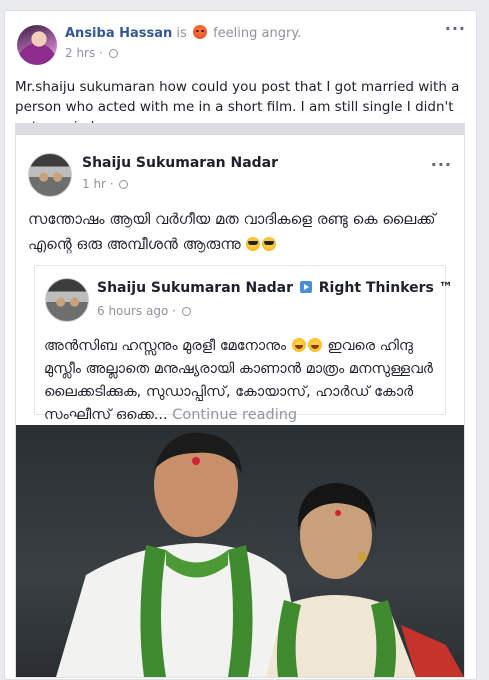  I want to click on inner-page-name: Right Thinkers ™, so click(386, 288).